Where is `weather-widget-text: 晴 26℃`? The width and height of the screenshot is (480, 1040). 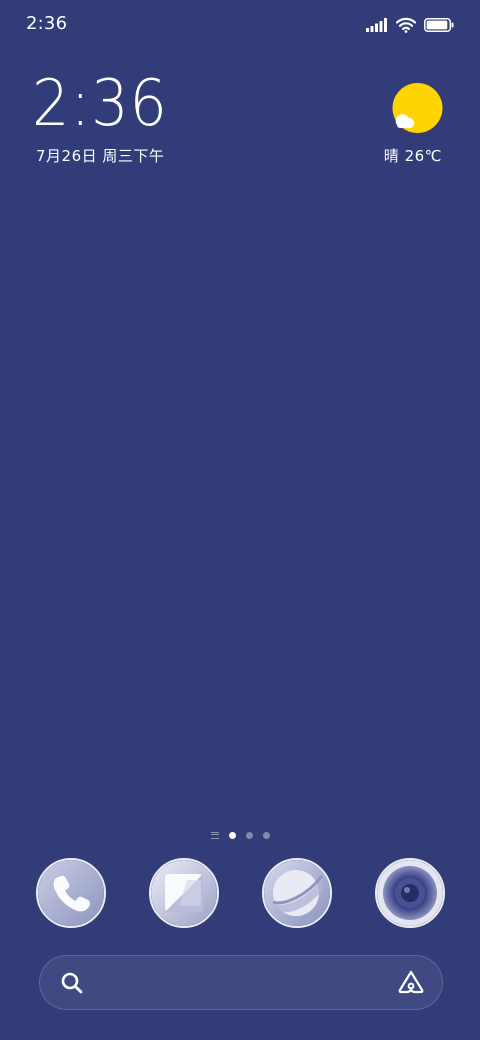
weather-widget-text: 晴 26℃ is located at coordinates (413, 155).